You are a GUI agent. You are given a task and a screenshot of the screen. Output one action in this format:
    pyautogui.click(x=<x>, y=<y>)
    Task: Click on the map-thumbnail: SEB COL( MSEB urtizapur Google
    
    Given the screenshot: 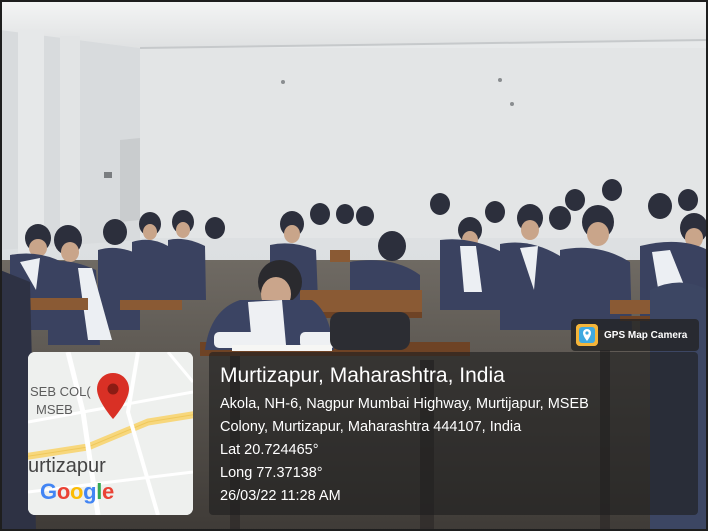 What is the action you would take?
    pyautogui.click(x=110, y=433)
    